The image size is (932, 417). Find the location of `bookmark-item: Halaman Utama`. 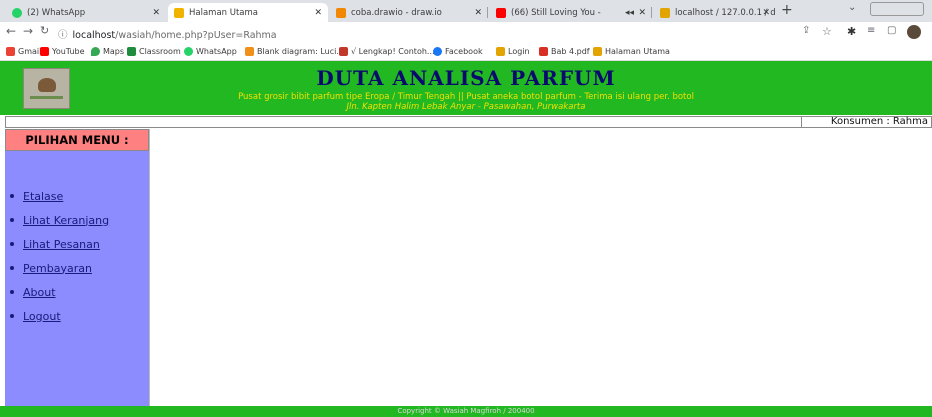

bookmark-item: Halaman Utama is located at coordinates (631, 51).